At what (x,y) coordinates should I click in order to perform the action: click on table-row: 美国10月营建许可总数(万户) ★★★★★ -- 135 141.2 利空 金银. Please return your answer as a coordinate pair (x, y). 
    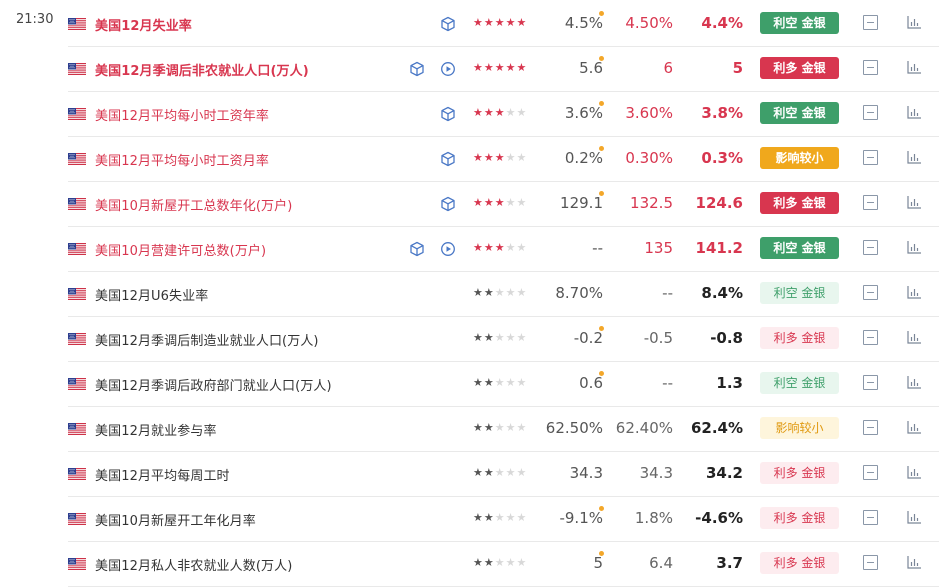
    Looking at the image, I should click on (503, 249).